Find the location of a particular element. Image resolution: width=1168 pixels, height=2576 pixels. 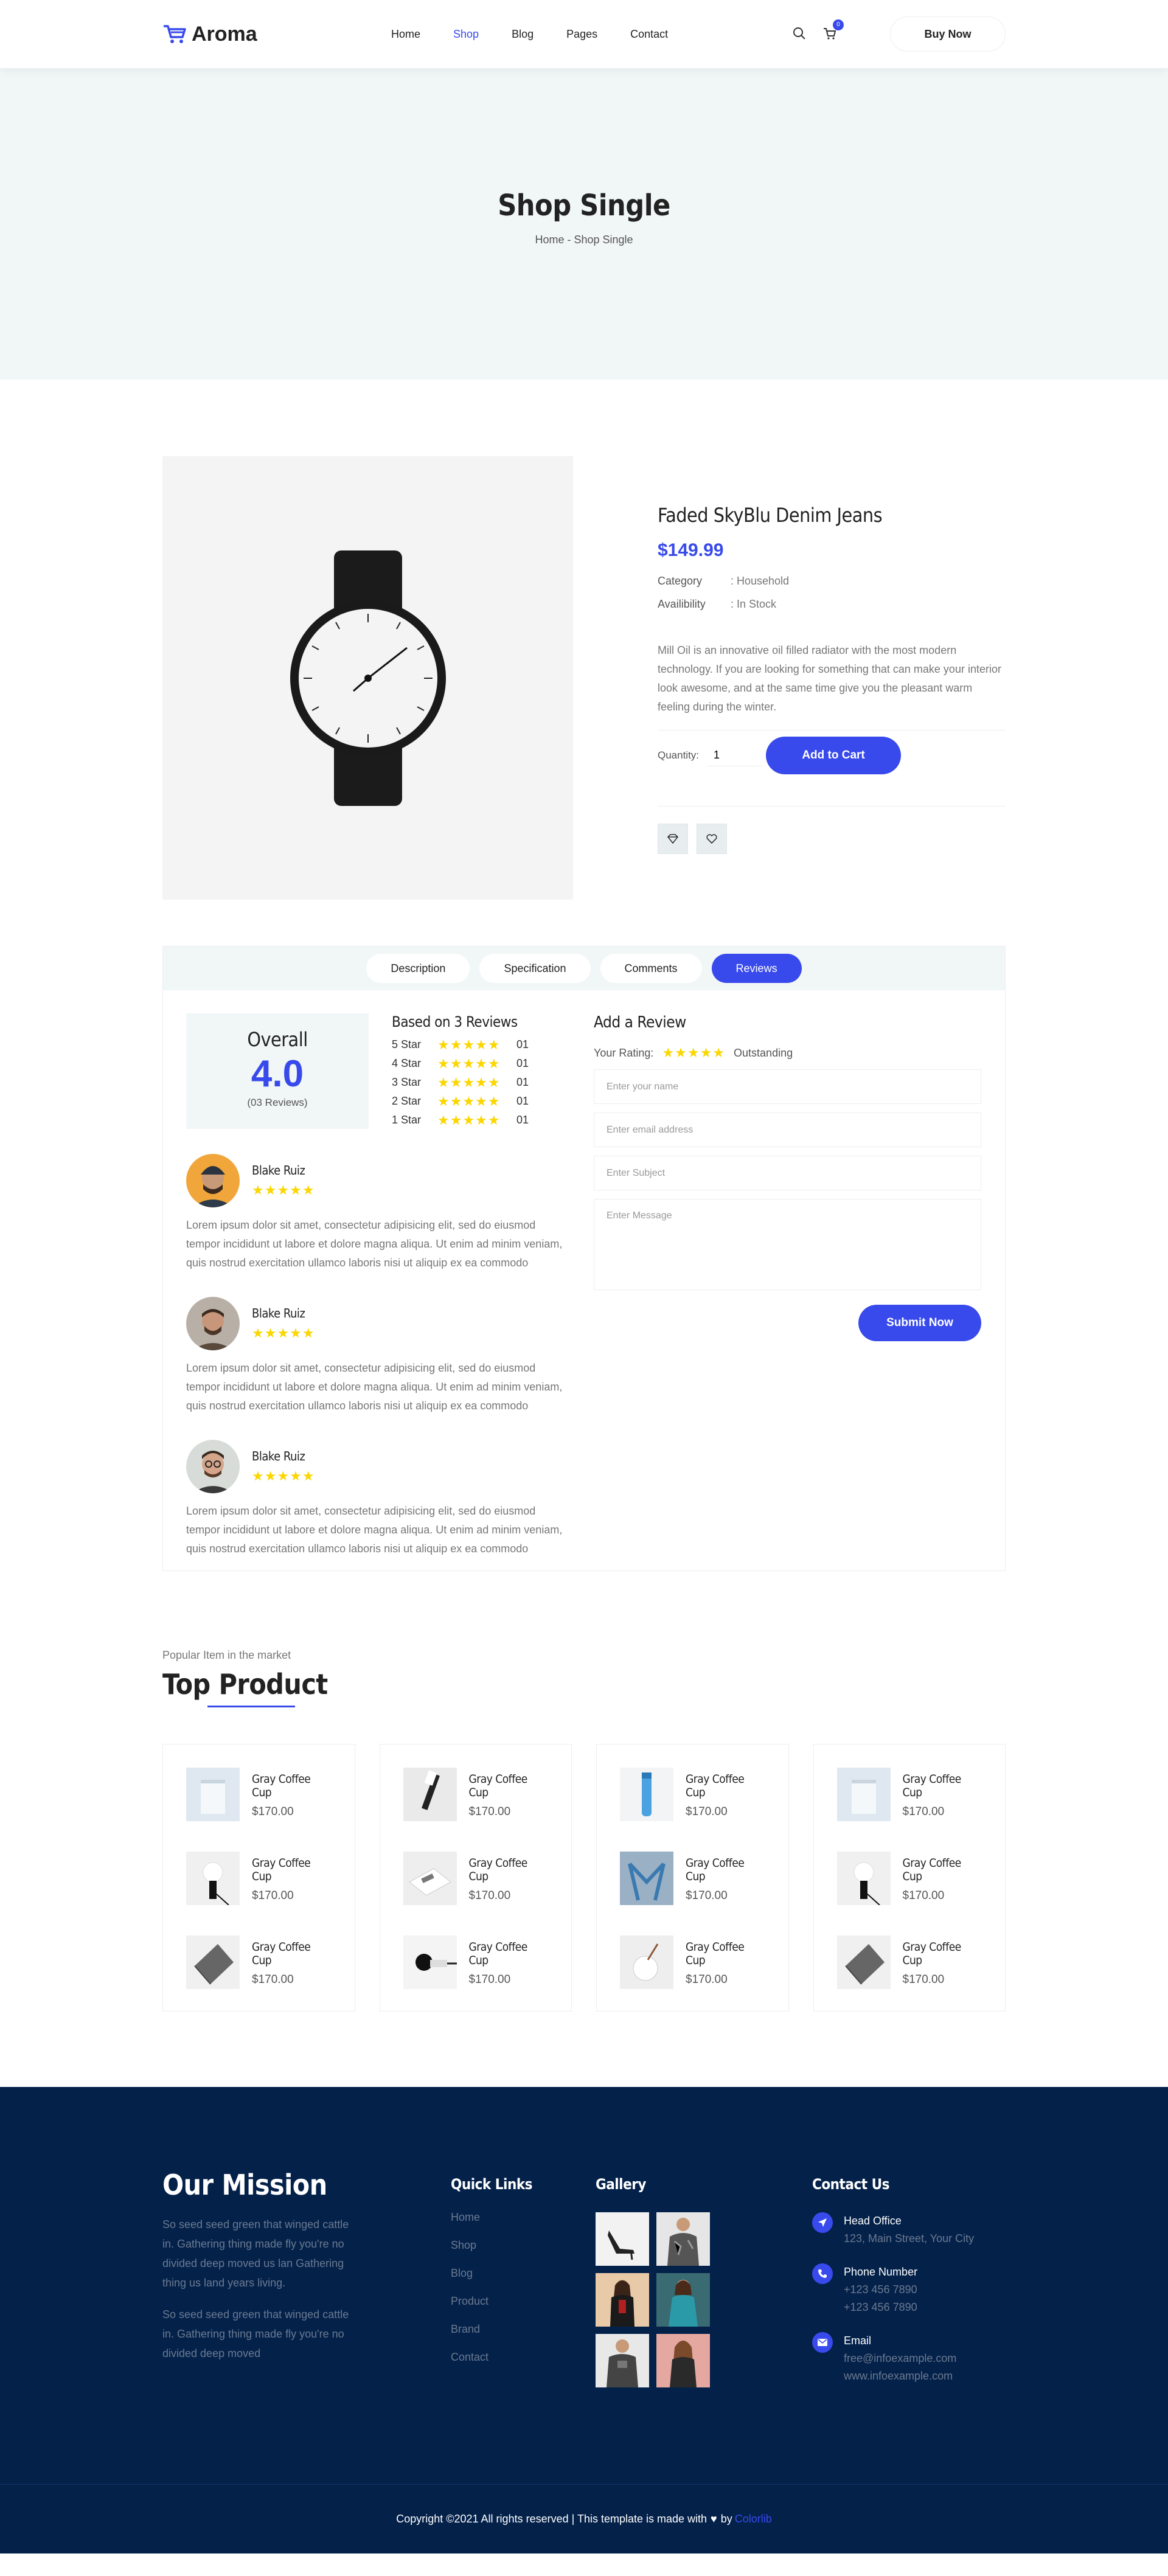

footer-link-contact: Contact is located at coordinates (523, 2365).